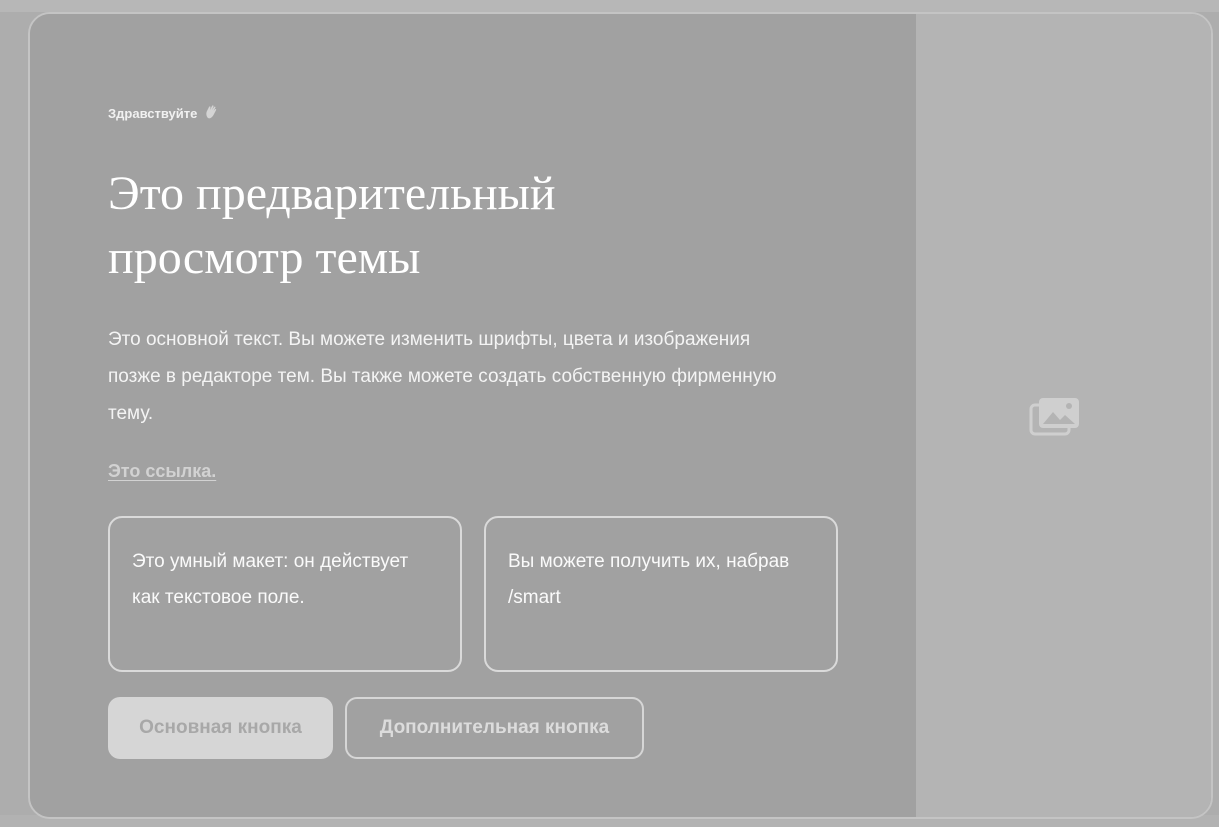 The height and width of the screenshot is (827, 1219). What do you see at coordinates (220, 728) in the screenshot?
I see `primary-button: Основная кнопка` at bounding box center [220, 728].